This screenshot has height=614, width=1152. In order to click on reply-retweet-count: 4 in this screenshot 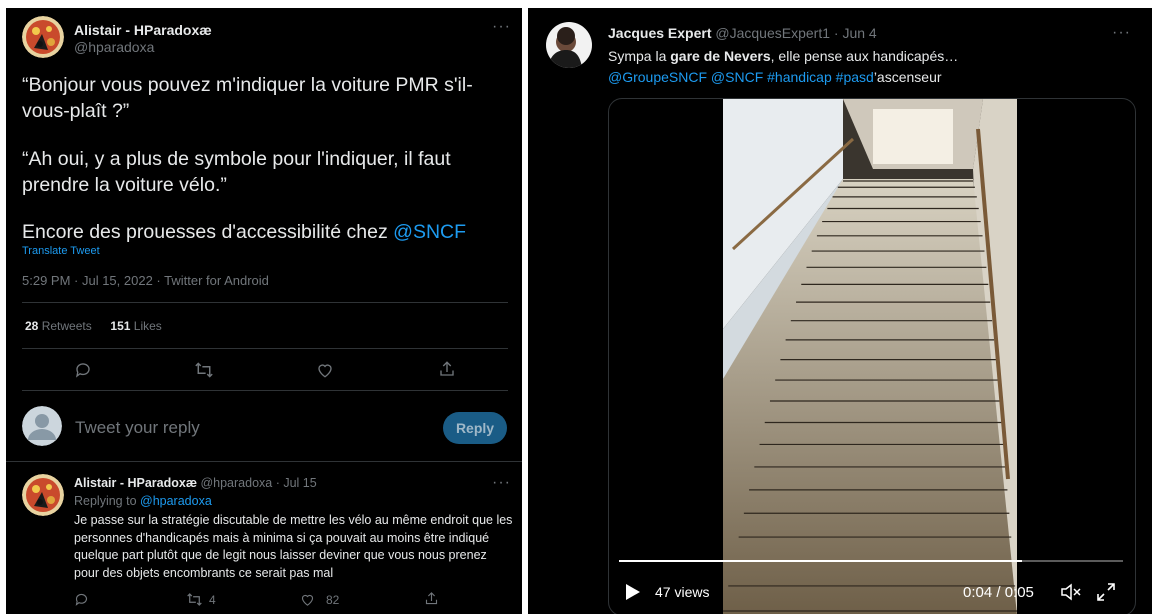, I will do `click(212, 600)`.